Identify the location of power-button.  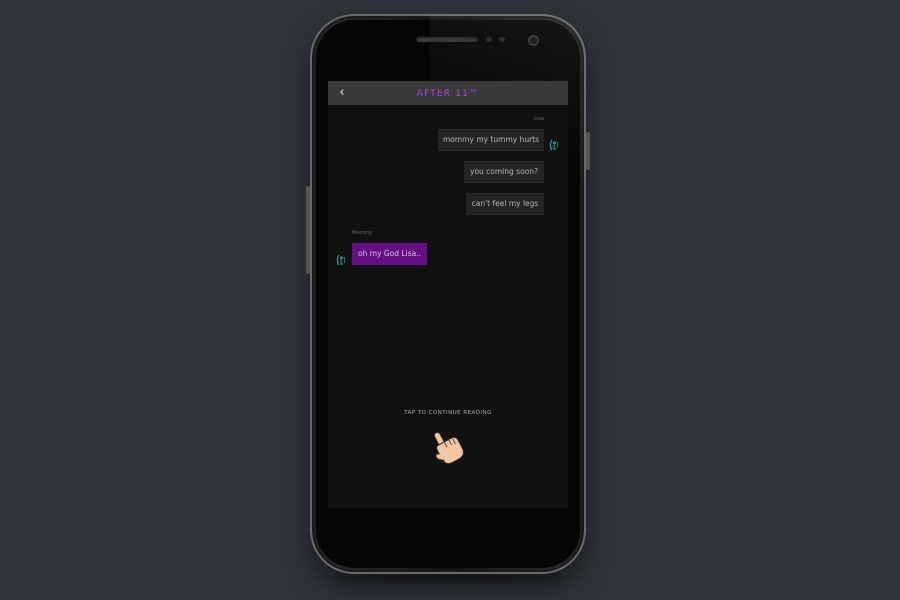
(588, 151).